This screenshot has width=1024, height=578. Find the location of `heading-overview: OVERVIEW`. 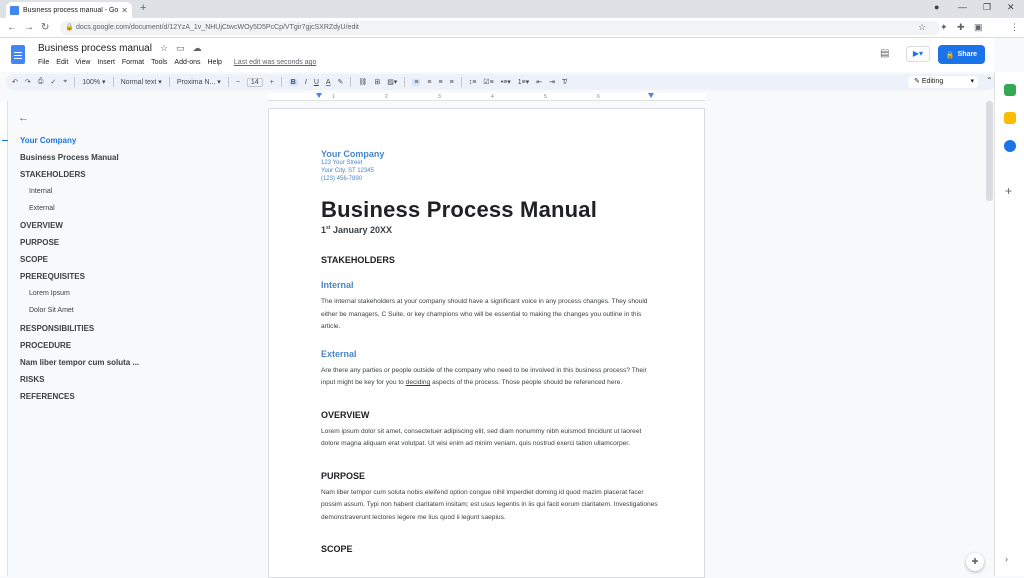

heading-overview: OVERVIEW is located at coordinates (345, 414).